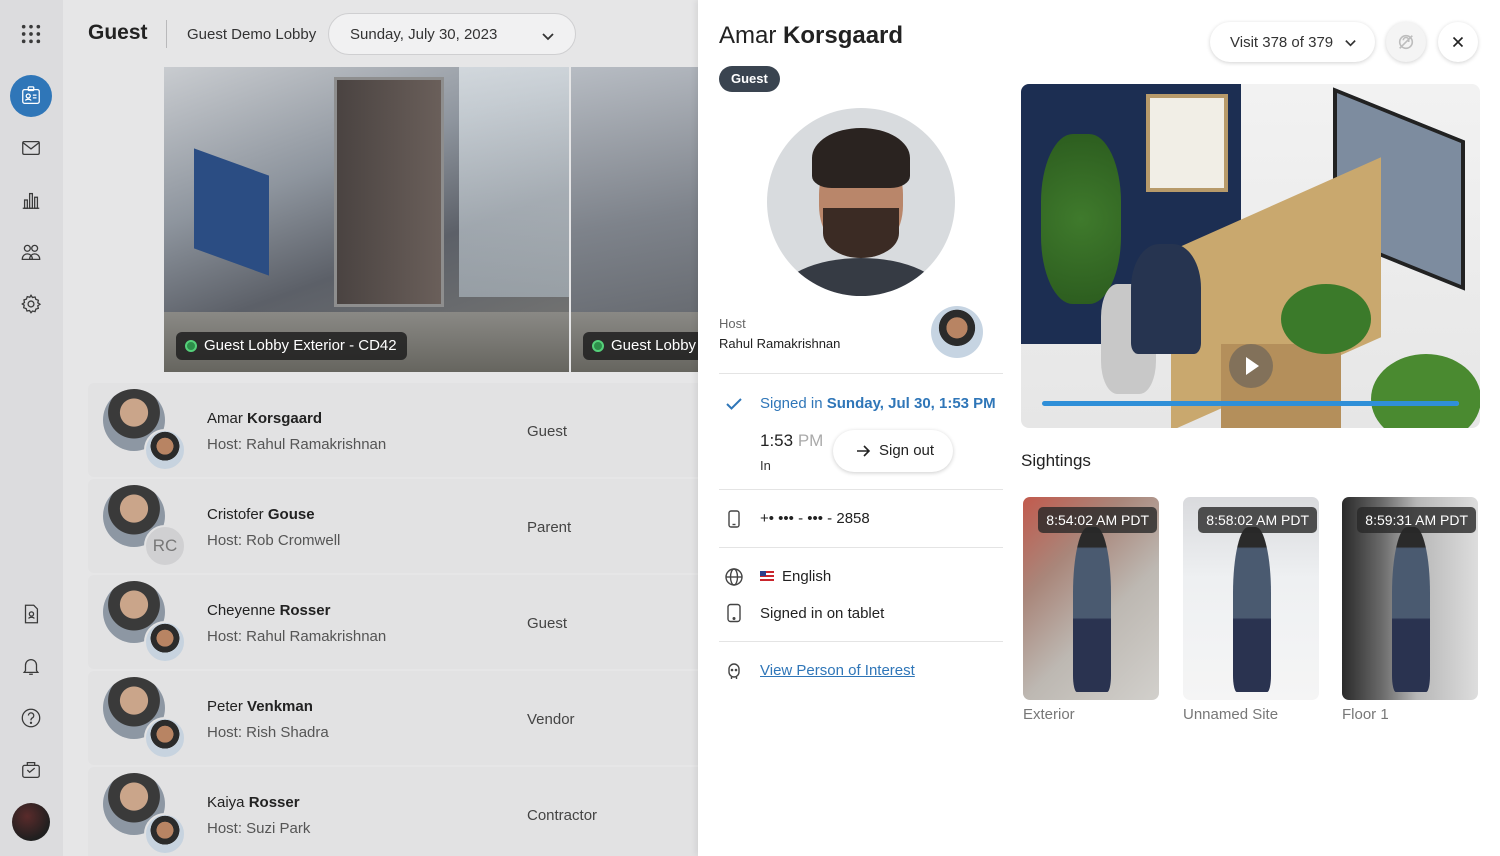 Image resolution: width=1500 pixels, height=856 pixels. What do you see at coordinates (749, 79) in the screenshot?
I see `visitor-type-badge: Guest` at bounding box center [749, 79].